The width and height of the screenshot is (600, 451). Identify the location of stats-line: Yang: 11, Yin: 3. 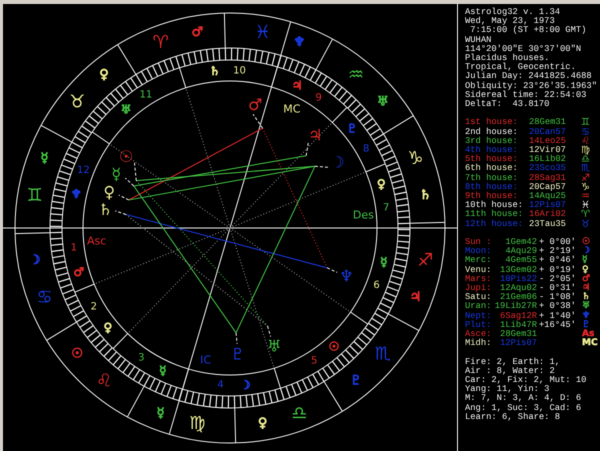
(507, 389).